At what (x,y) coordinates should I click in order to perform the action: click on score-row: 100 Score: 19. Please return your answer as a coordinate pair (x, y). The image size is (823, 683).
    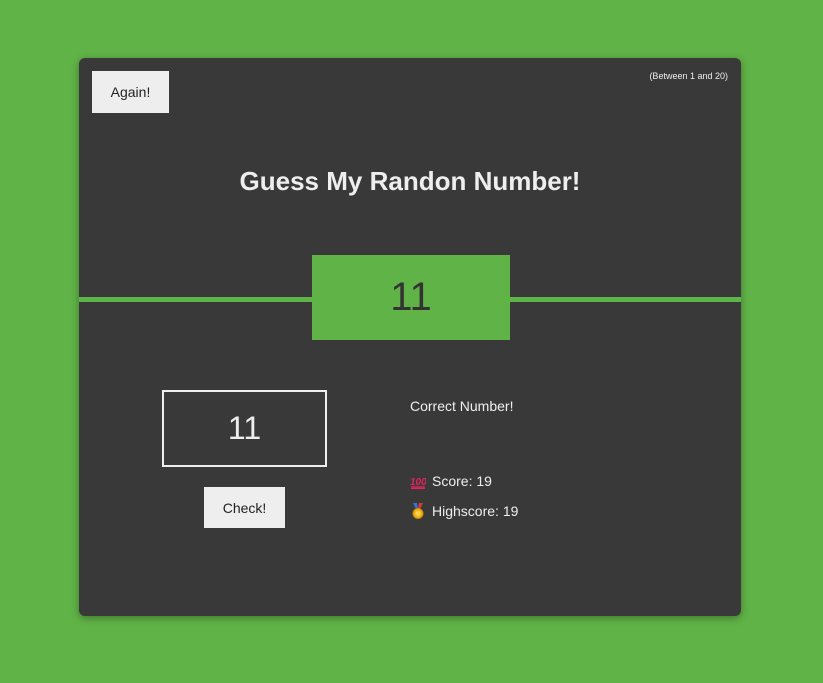
    Looking at the image, I should click on (451, 481).